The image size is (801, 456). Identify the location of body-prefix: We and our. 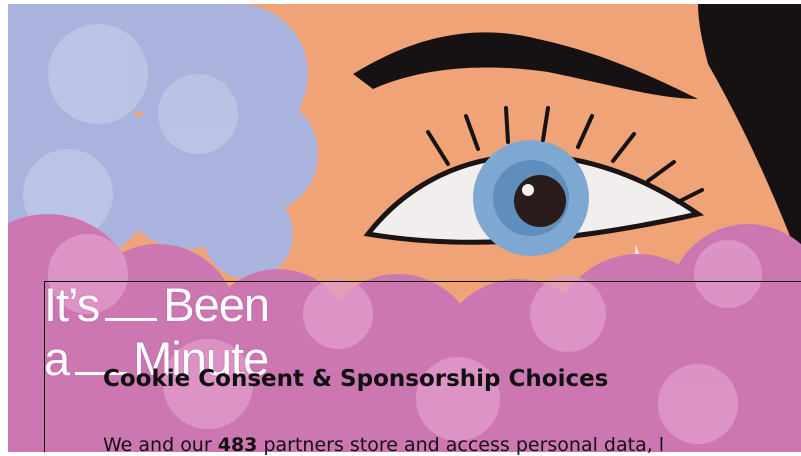
(157, 445).